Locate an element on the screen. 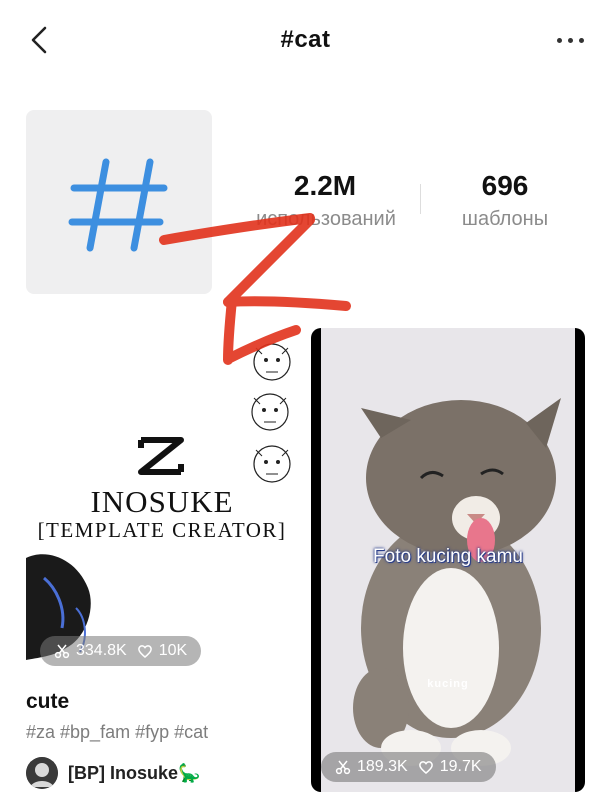  author-name: [BP] Inosuke🦕 is located at coordinates (134, 772).